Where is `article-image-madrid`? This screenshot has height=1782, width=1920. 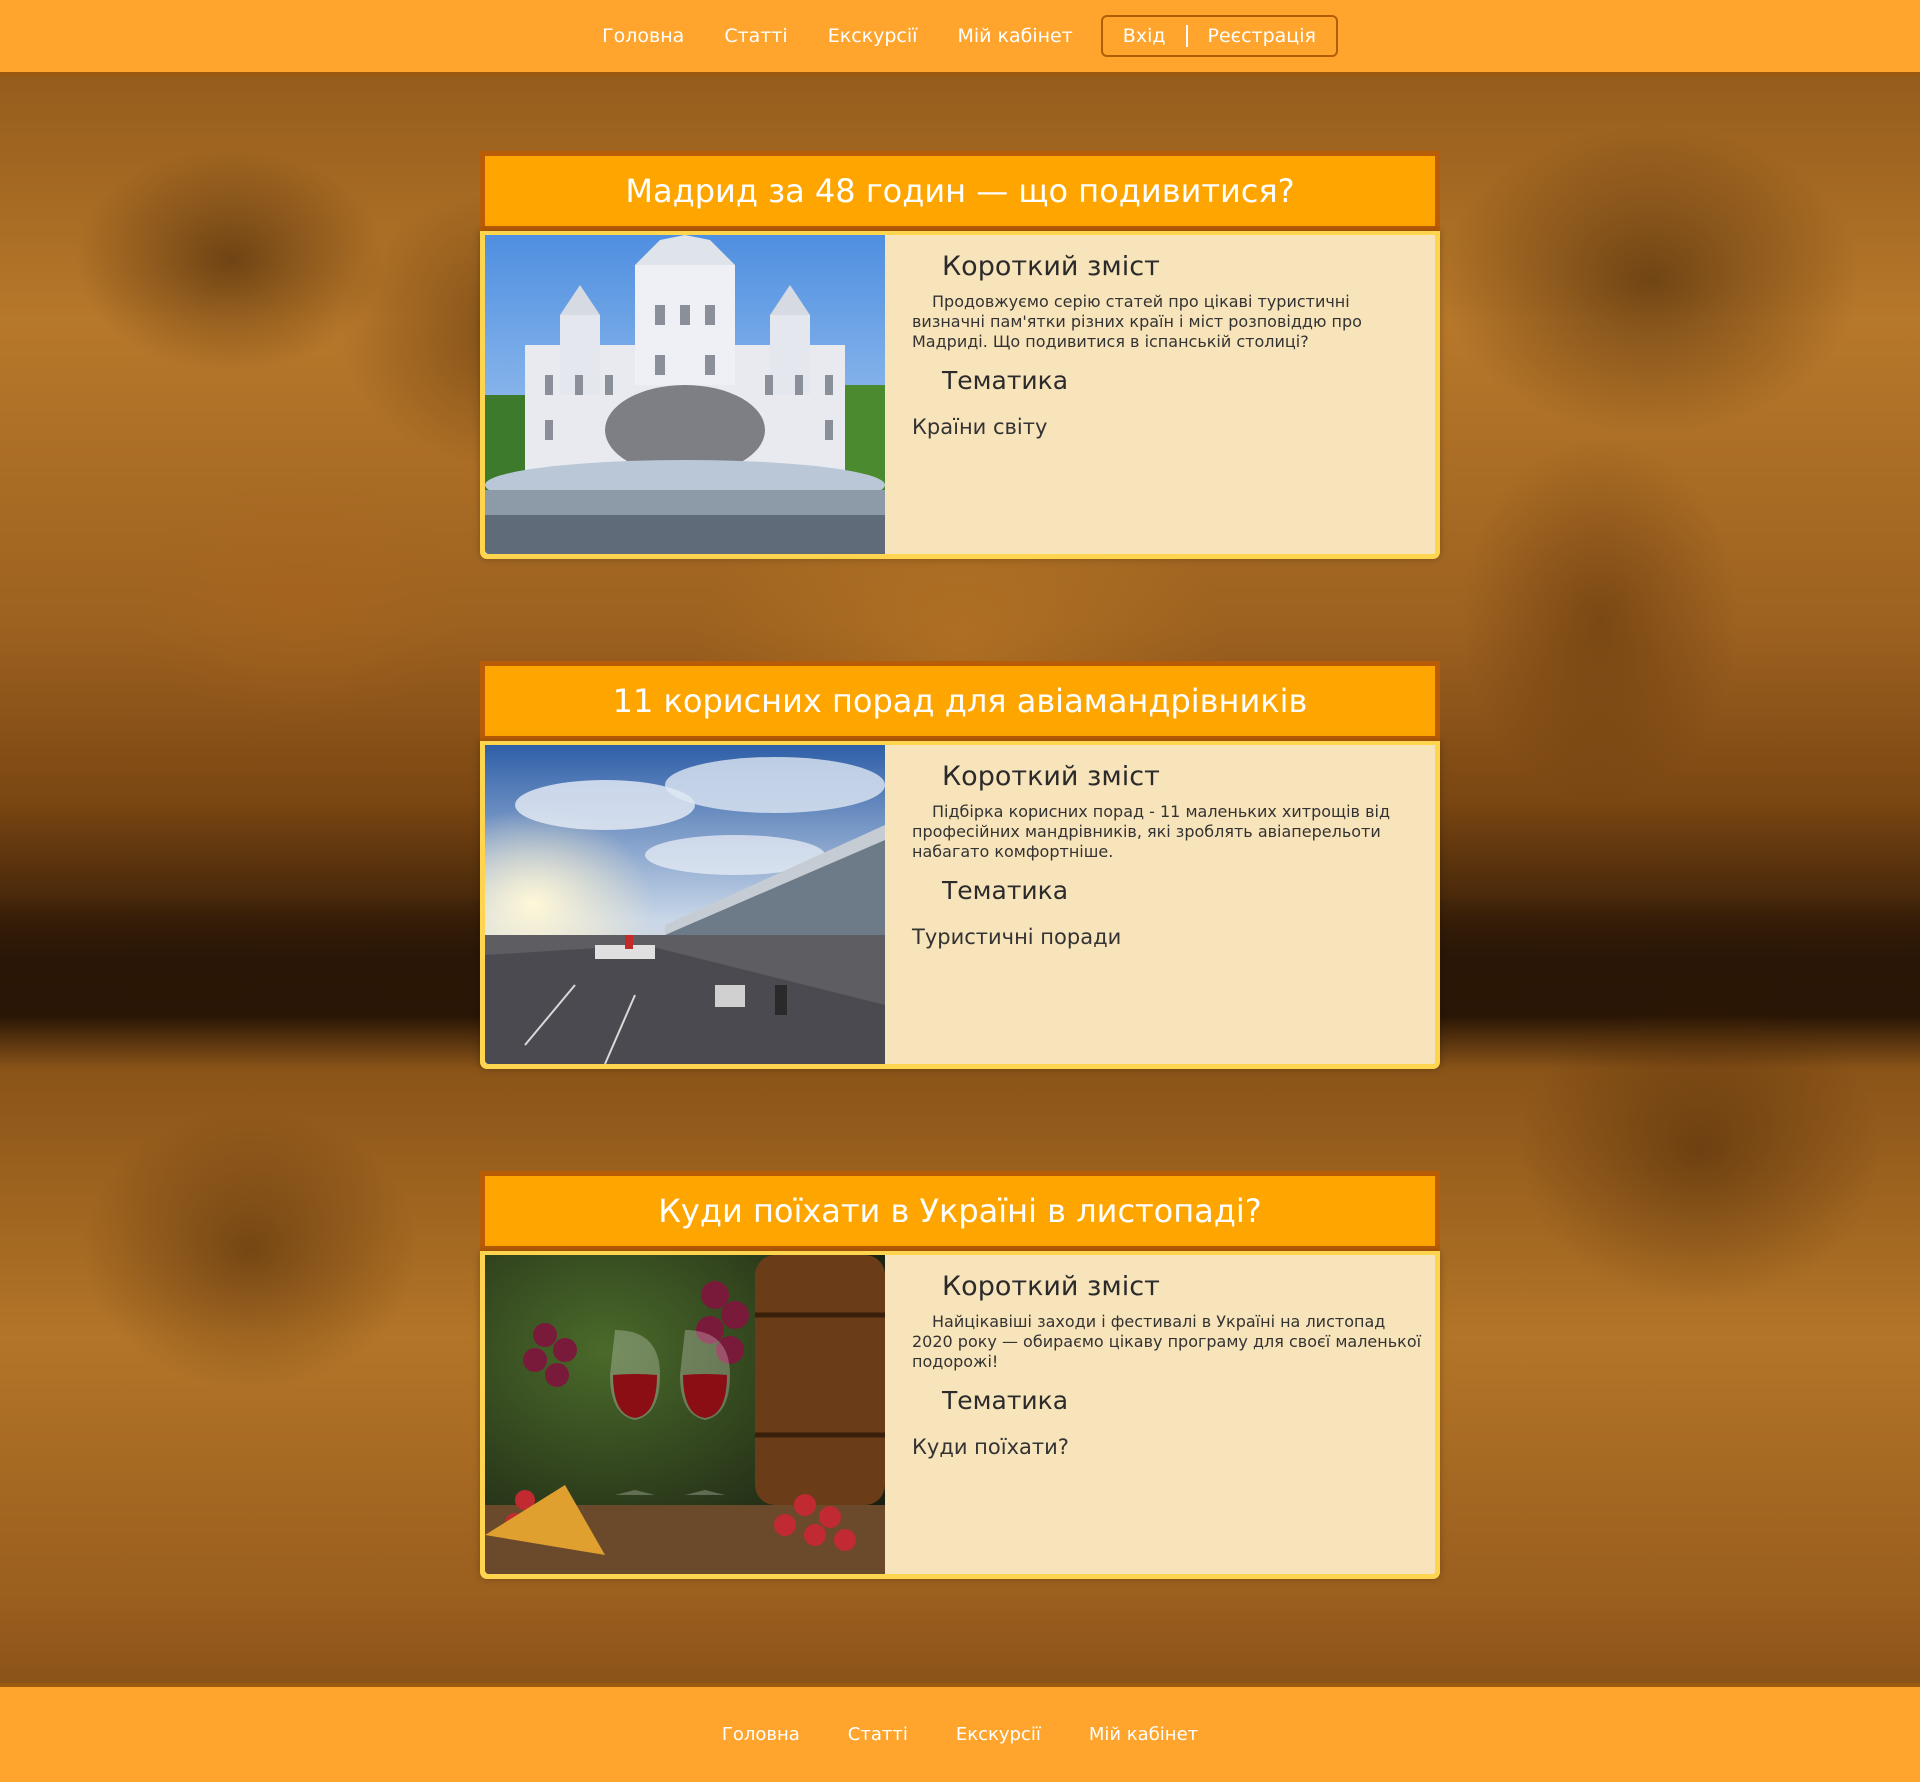 article-image-madrid is located at coordinates (685, 394).